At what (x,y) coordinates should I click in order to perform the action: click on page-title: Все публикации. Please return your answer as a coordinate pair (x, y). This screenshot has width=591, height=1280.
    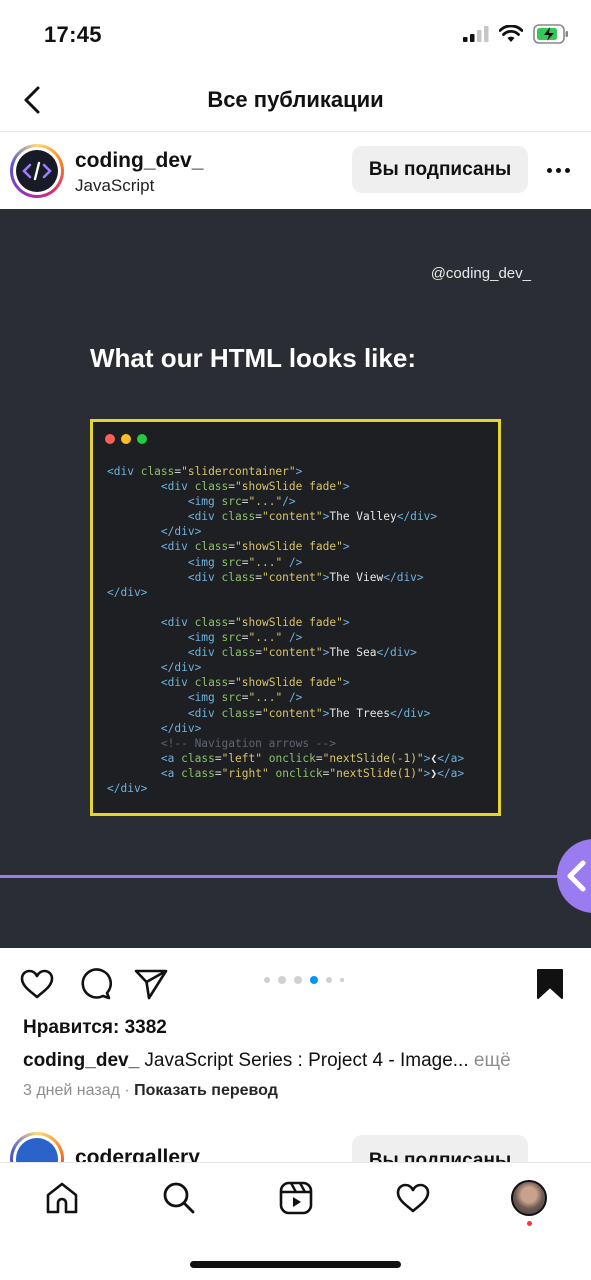
    Looking at the image, I should click on (295, 99).